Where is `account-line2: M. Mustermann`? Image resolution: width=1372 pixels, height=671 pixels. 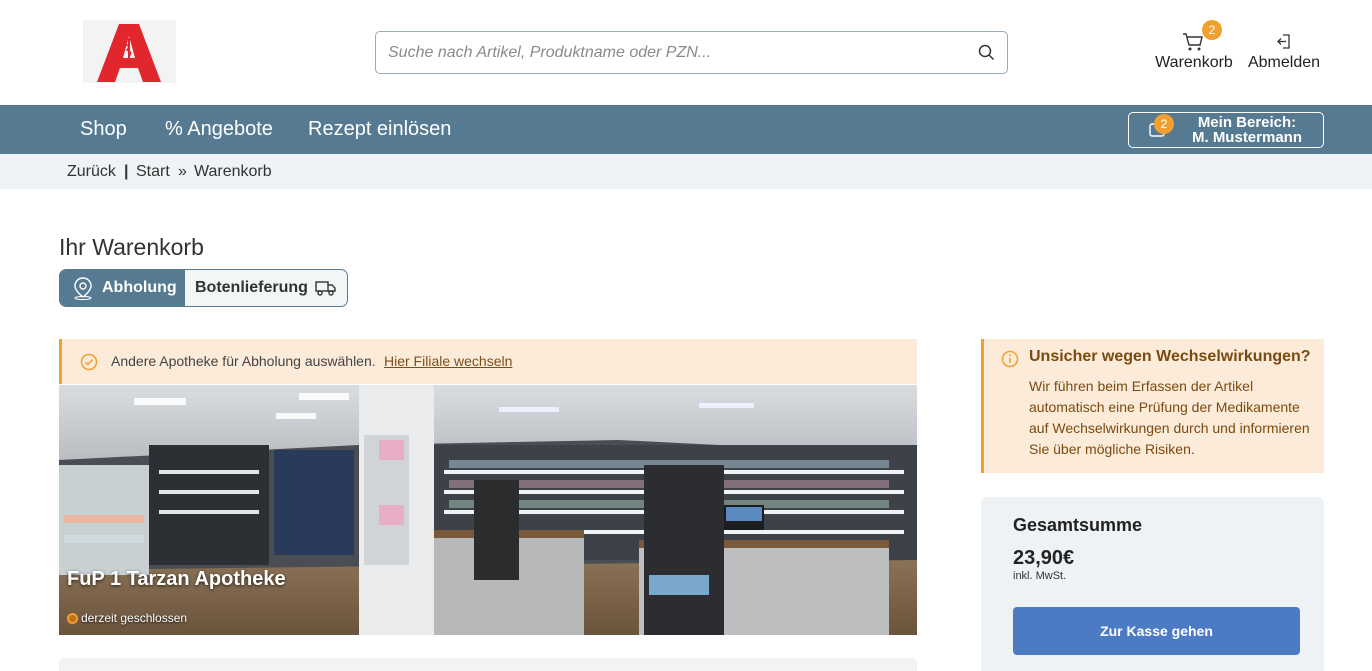 account-line2: M. Mustermann is located at coordinates (1246, 137).